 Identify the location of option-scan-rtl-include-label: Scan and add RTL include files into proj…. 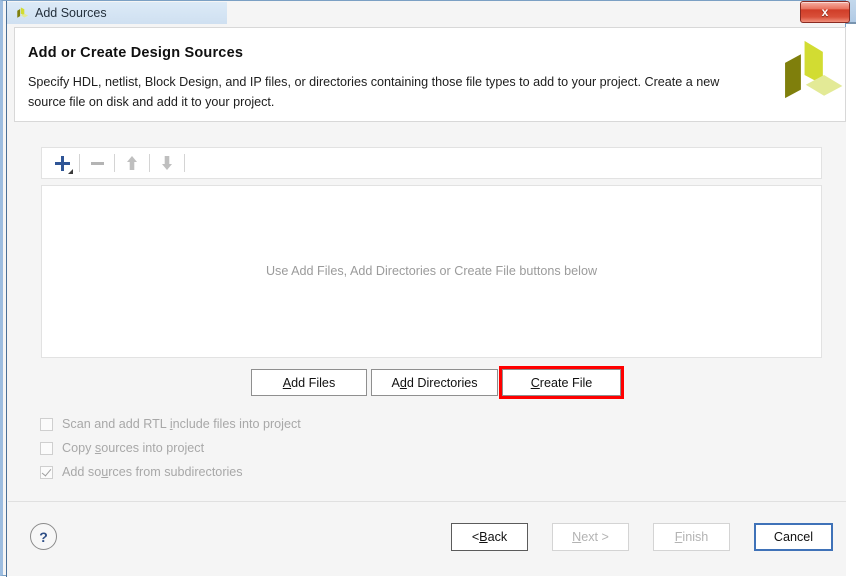
(181, 424).